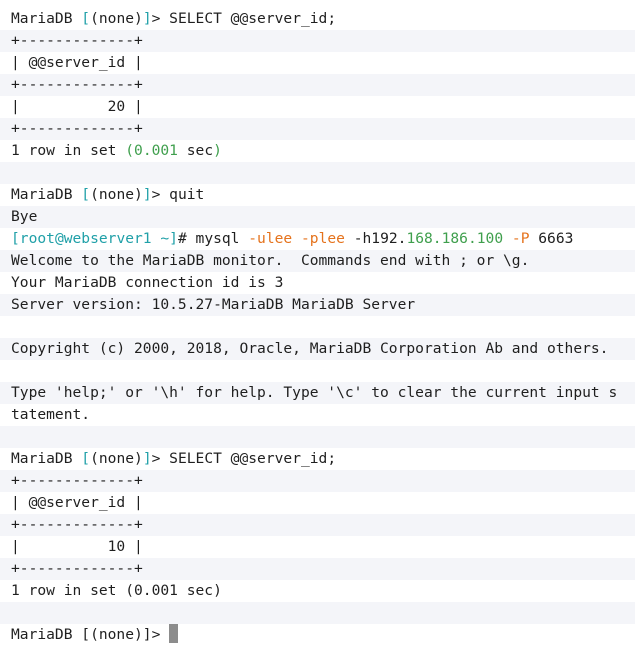  What do you see at coordinates (375, 238) in the screenshot?
I see `terminal-text-segment: -h192.` at bounding box center [375, 238].